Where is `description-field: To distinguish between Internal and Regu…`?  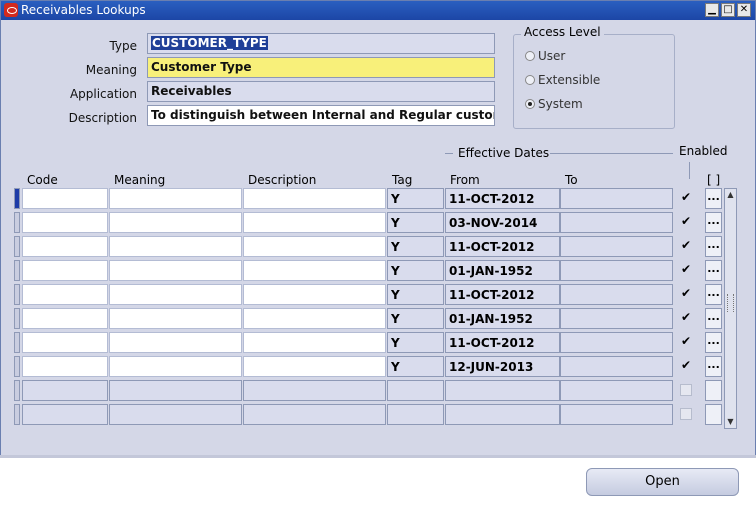 description-field: To distinguish between Internal and Regu… is located at coordinates (321, 115).